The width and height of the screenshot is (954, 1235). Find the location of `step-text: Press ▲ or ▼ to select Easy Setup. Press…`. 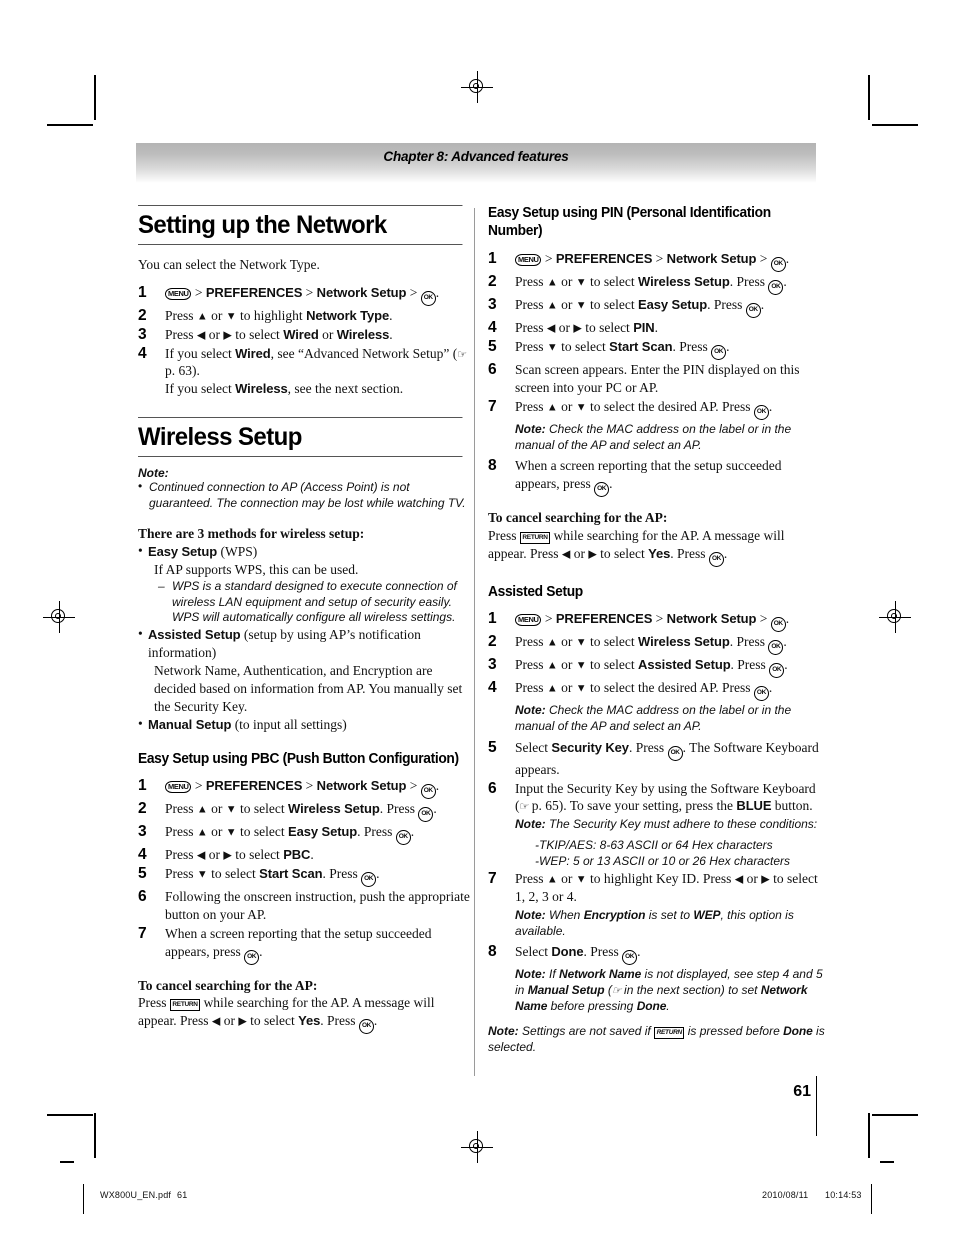

step-text: Press ▲ or ▼ to select Easy Setup. Press… is located at coordinates (639, 308).